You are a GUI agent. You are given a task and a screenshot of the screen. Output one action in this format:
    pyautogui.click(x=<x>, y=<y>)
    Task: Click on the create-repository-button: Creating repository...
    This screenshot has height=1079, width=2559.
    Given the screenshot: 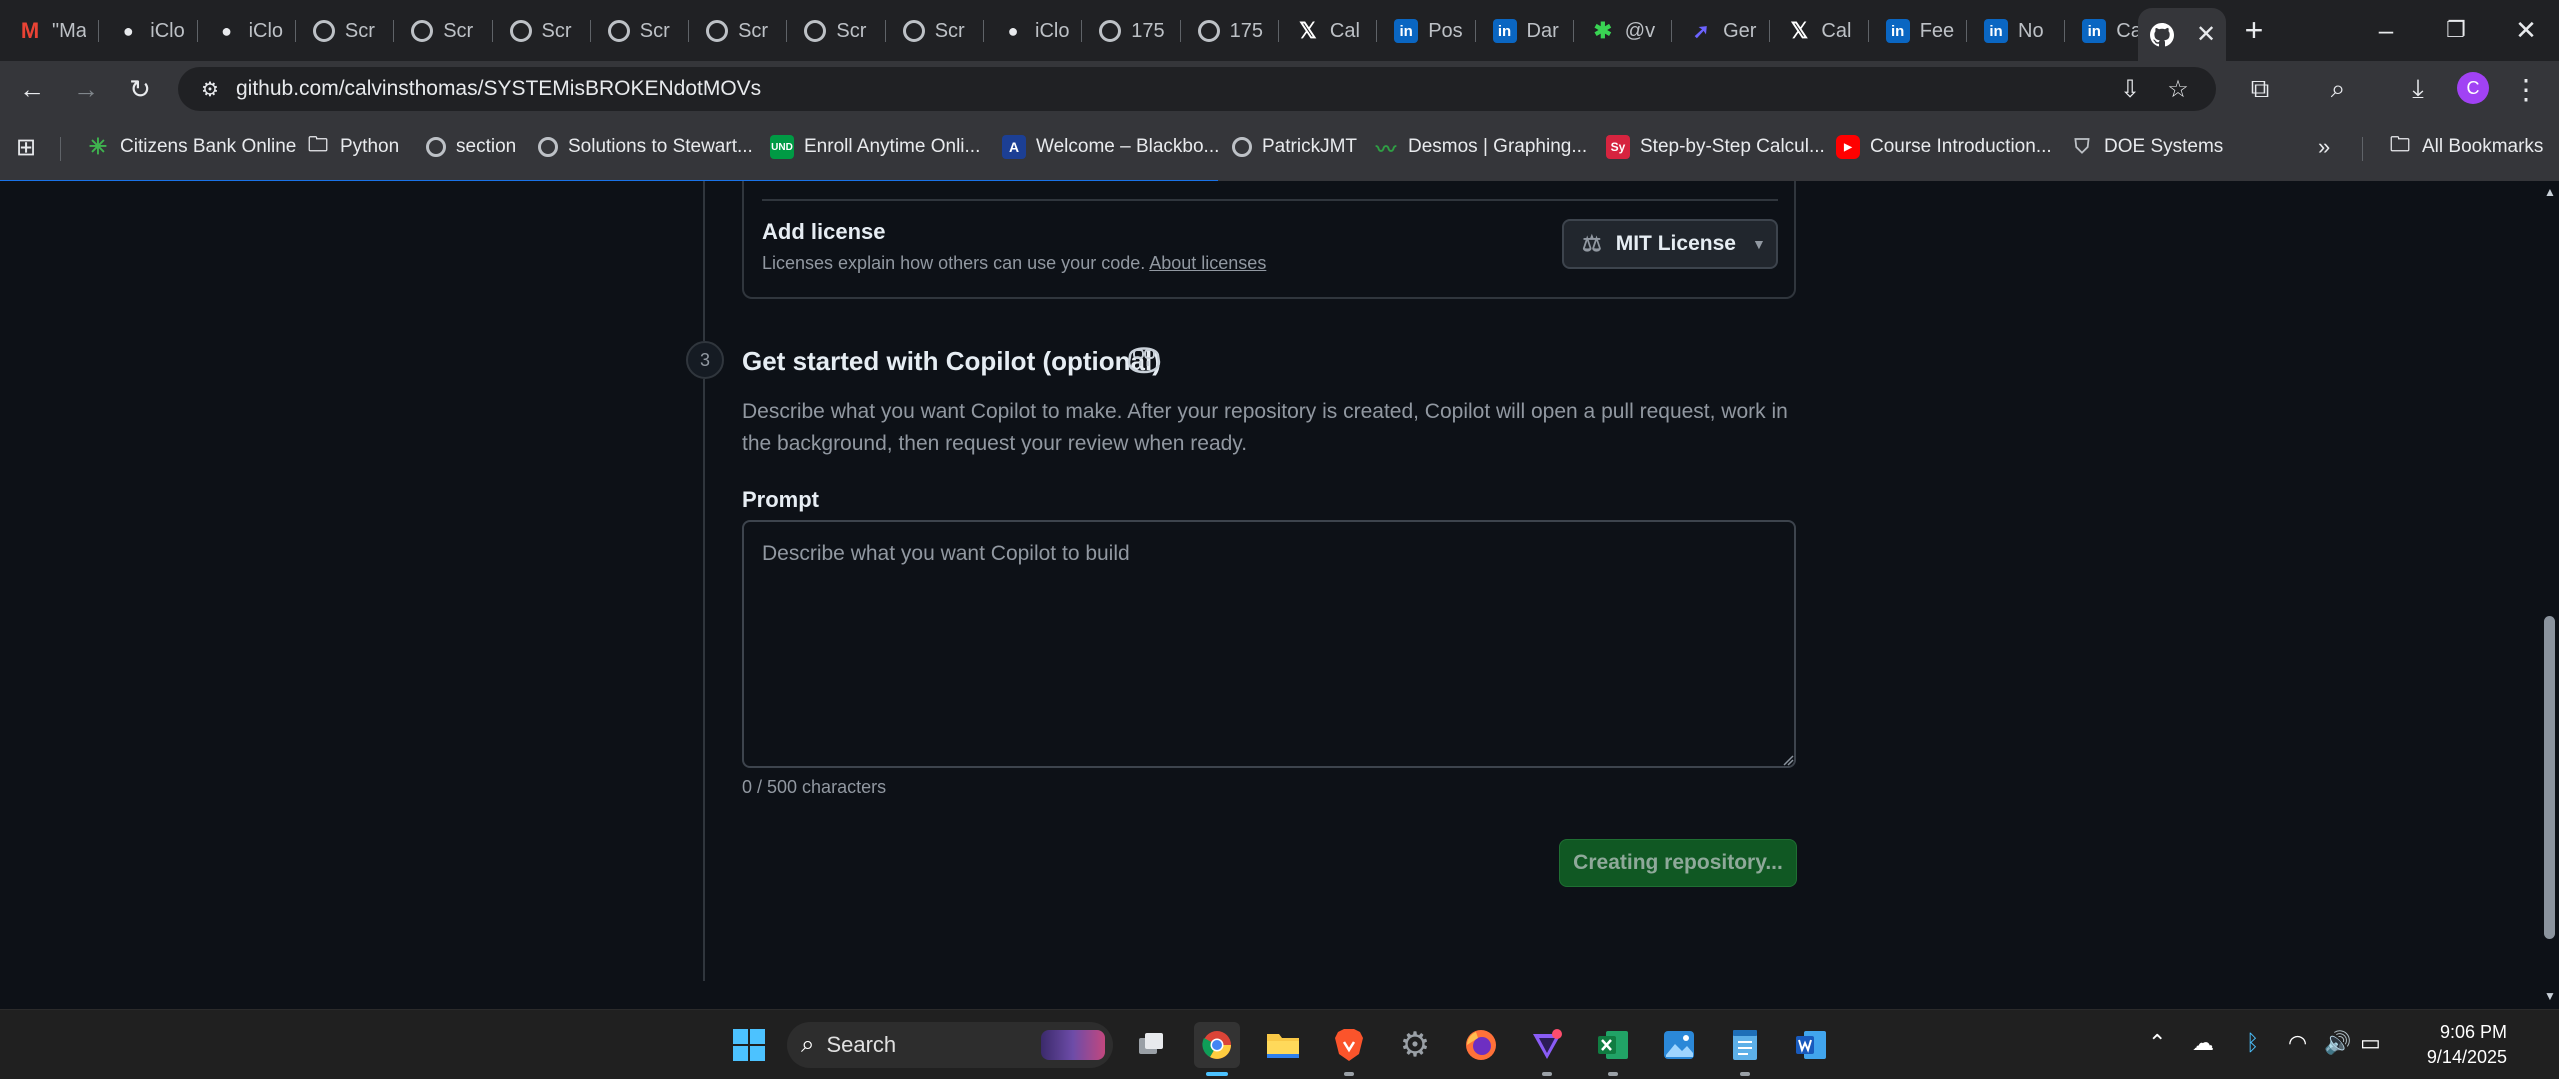 What is the action you would take?
    pyautogui.click(x=1678, y=863)
    